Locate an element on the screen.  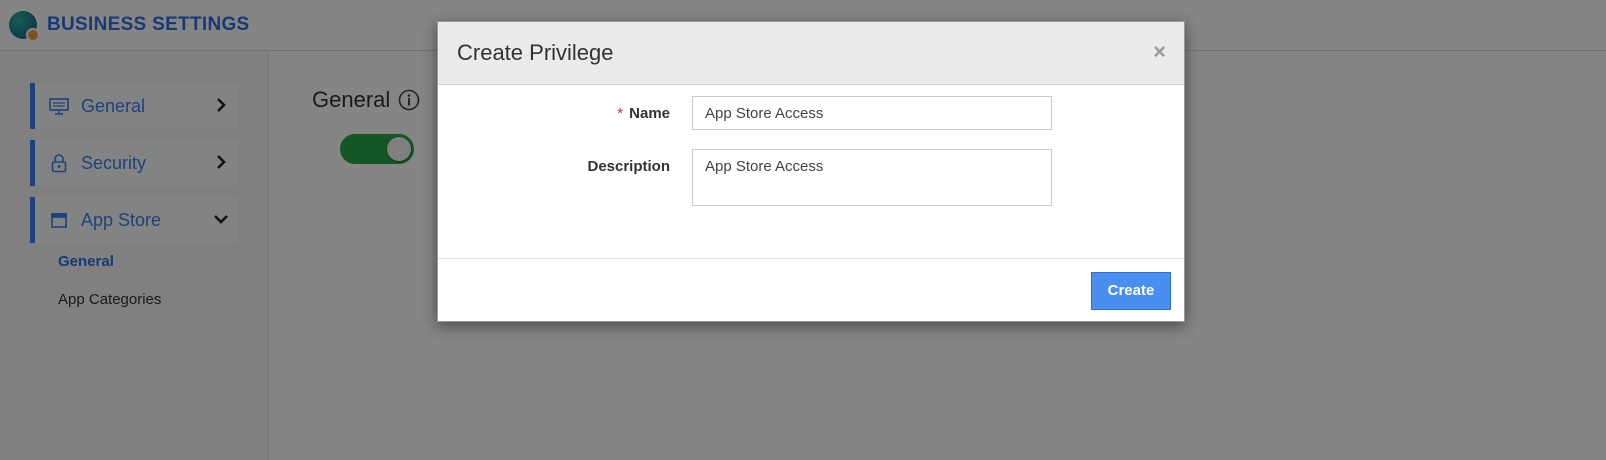
modal-header: Create Privilege × is located at coordinates (811, 53).